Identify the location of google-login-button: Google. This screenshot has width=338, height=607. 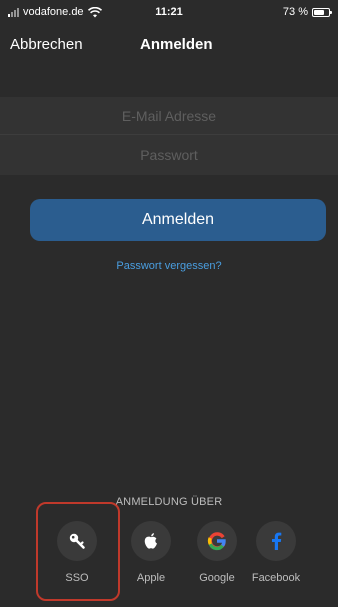
(217, 561).